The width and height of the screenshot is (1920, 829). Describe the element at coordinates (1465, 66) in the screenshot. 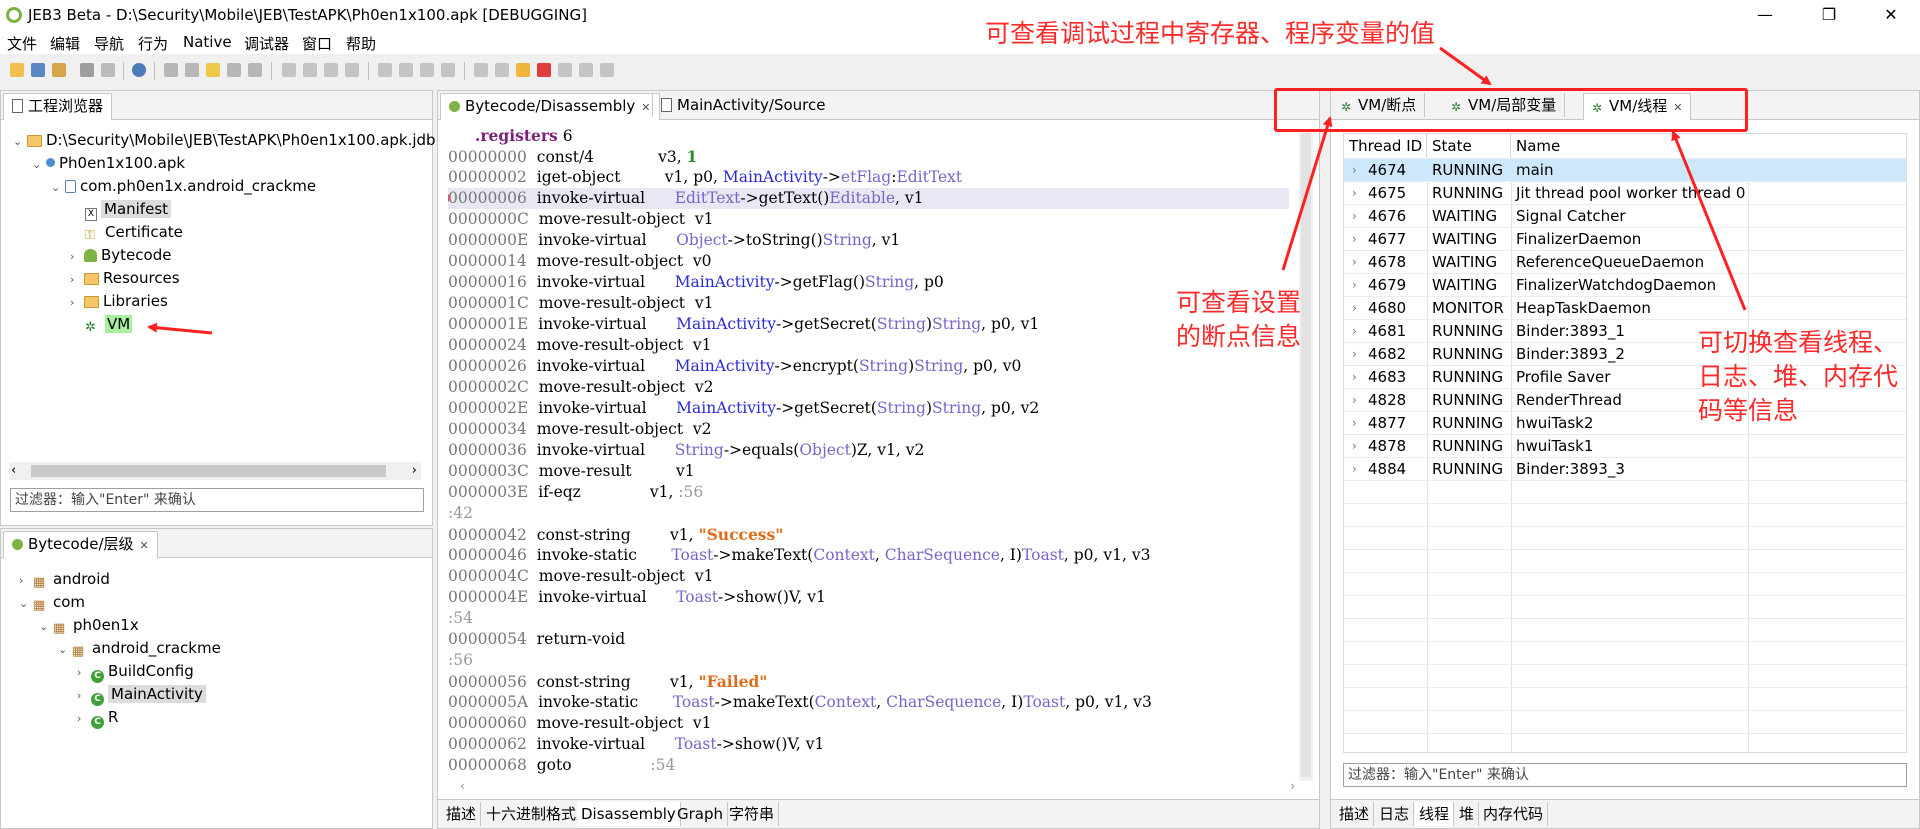

I see `arrow-top` at that location.